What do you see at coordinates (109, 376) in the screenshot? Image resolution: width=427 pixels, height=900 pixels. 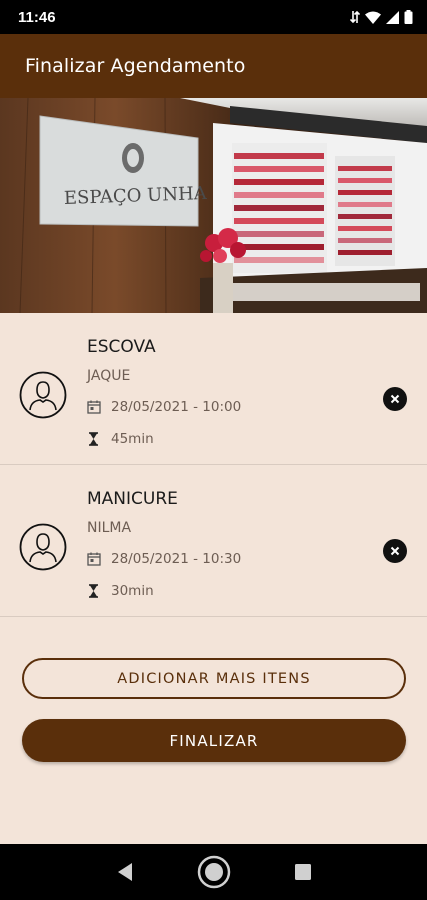 I see `professional-name: JAQUE` at bounding box center [109, 376].